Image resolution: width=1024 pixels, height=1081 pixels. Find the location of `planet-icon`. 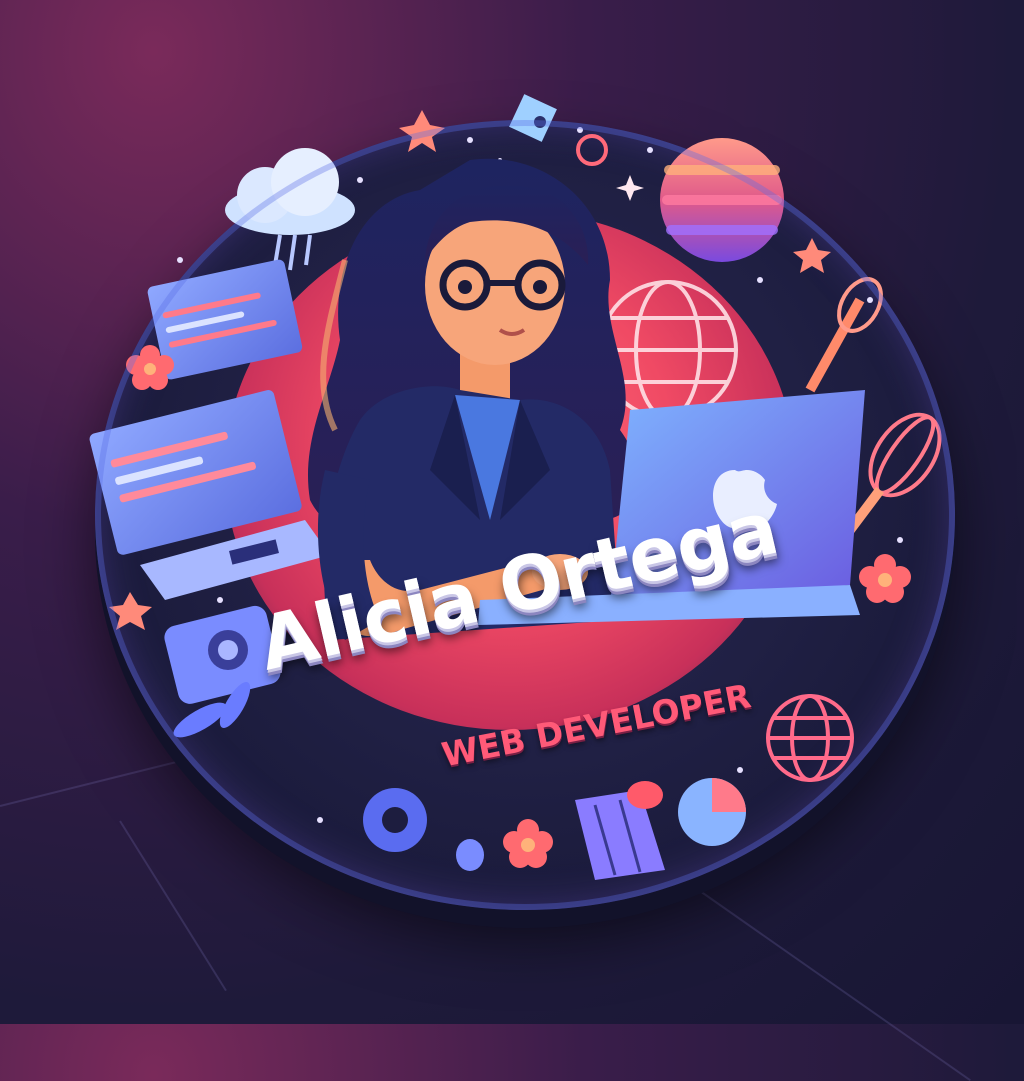

planet-icon is located at coordinates (722, 200).